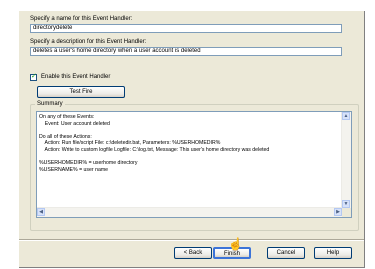  I want to click on mouse-pointer-icon: ☝, so click(235, 244).